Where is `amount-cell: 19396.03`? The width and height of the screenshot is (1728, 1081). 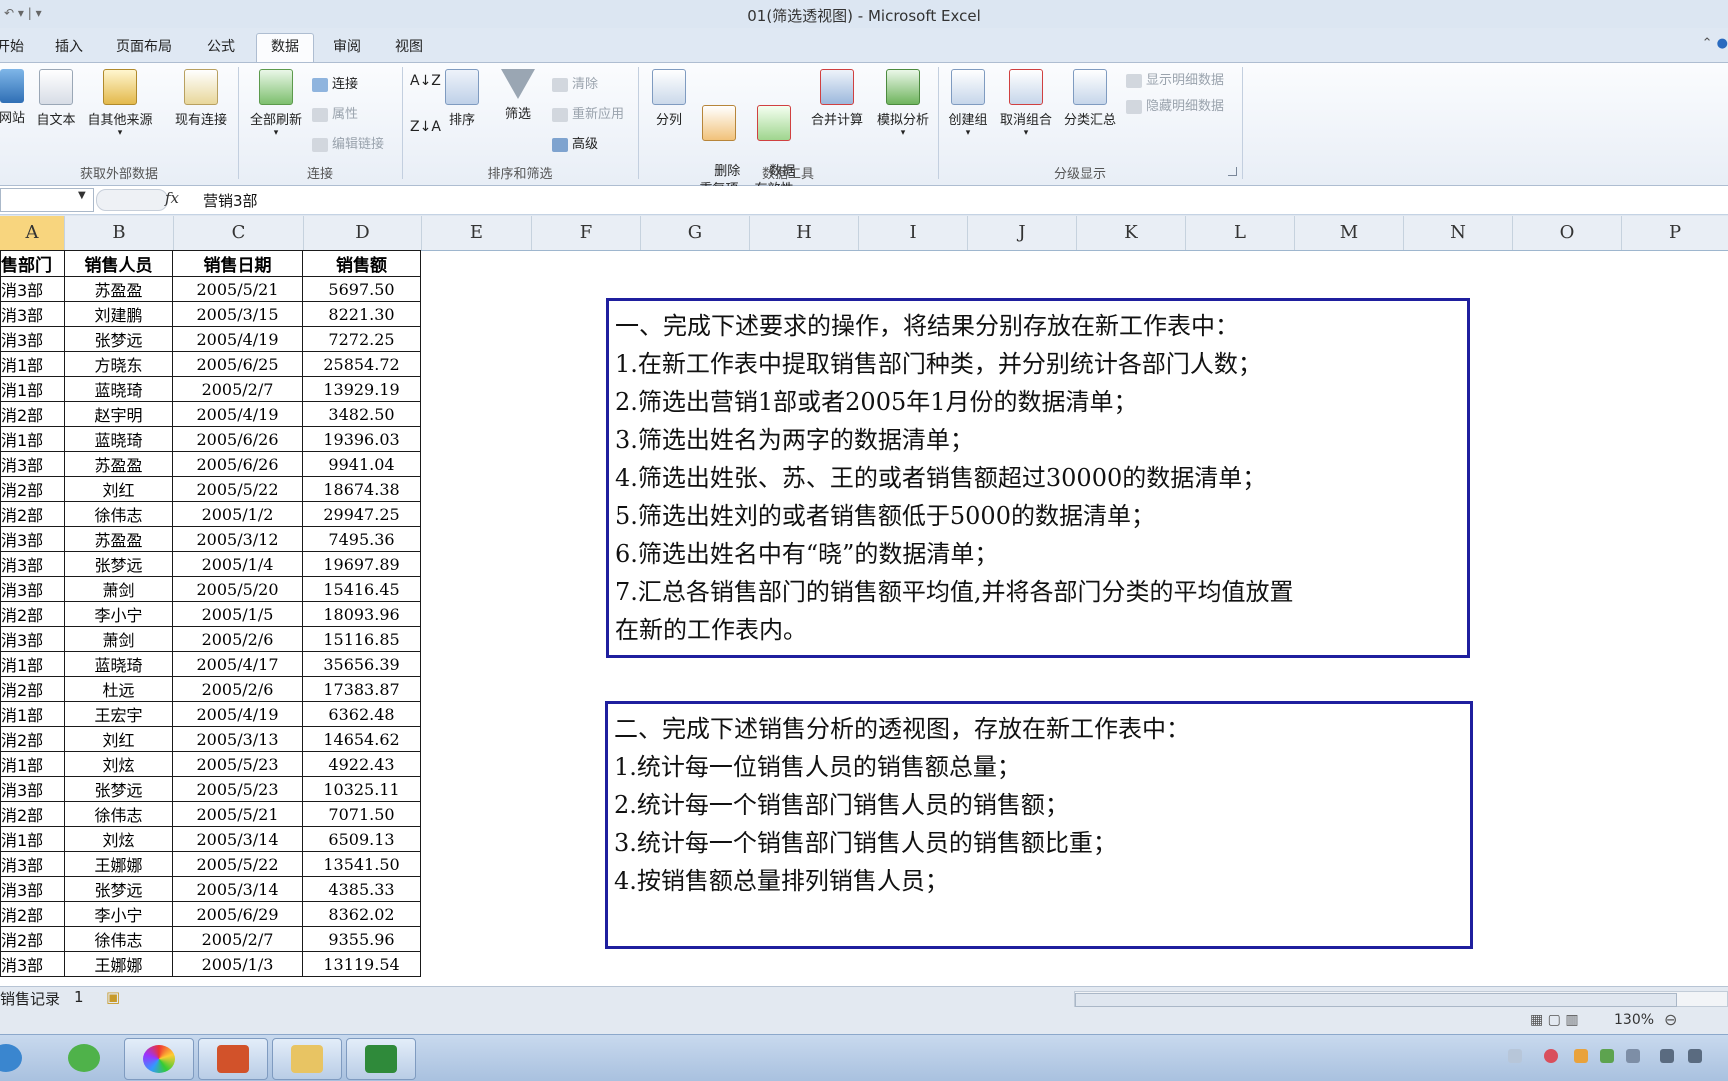
amount-cell: 19396.03 is located at coordinates (361, 439).